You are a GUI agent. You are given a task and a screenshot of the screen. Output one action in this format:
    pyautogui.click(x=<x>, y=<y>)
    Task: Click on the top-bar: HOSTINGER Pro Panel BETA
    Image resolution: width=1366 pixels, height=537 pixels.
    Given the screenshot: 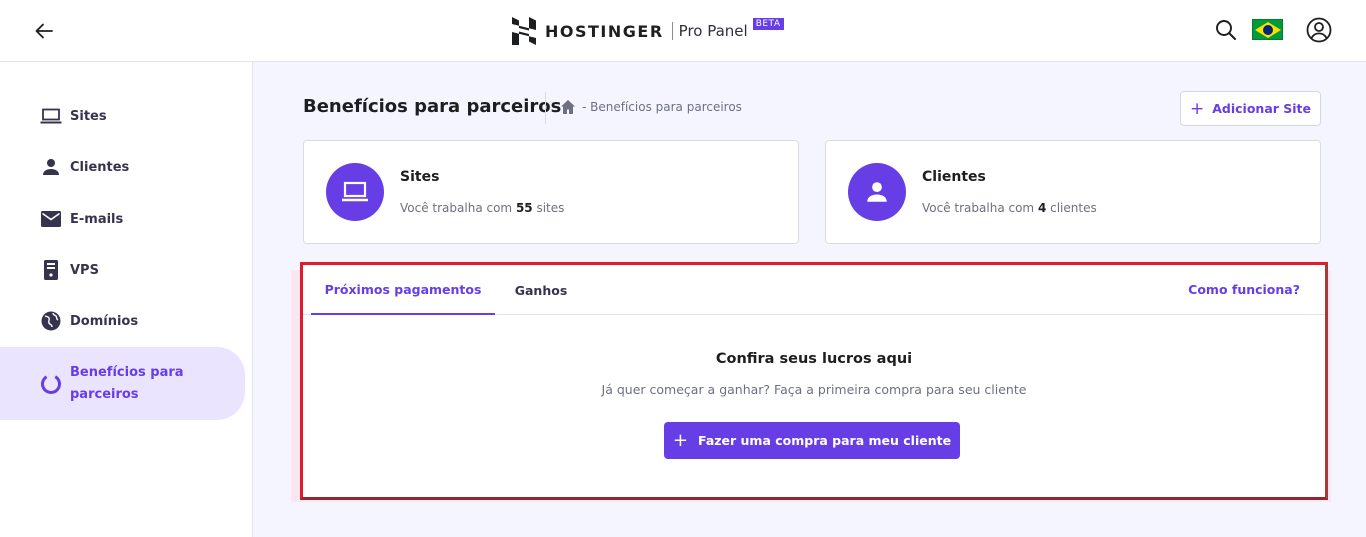 What is the action you would take?
    pyautogui.click(x=683, y=31)
    